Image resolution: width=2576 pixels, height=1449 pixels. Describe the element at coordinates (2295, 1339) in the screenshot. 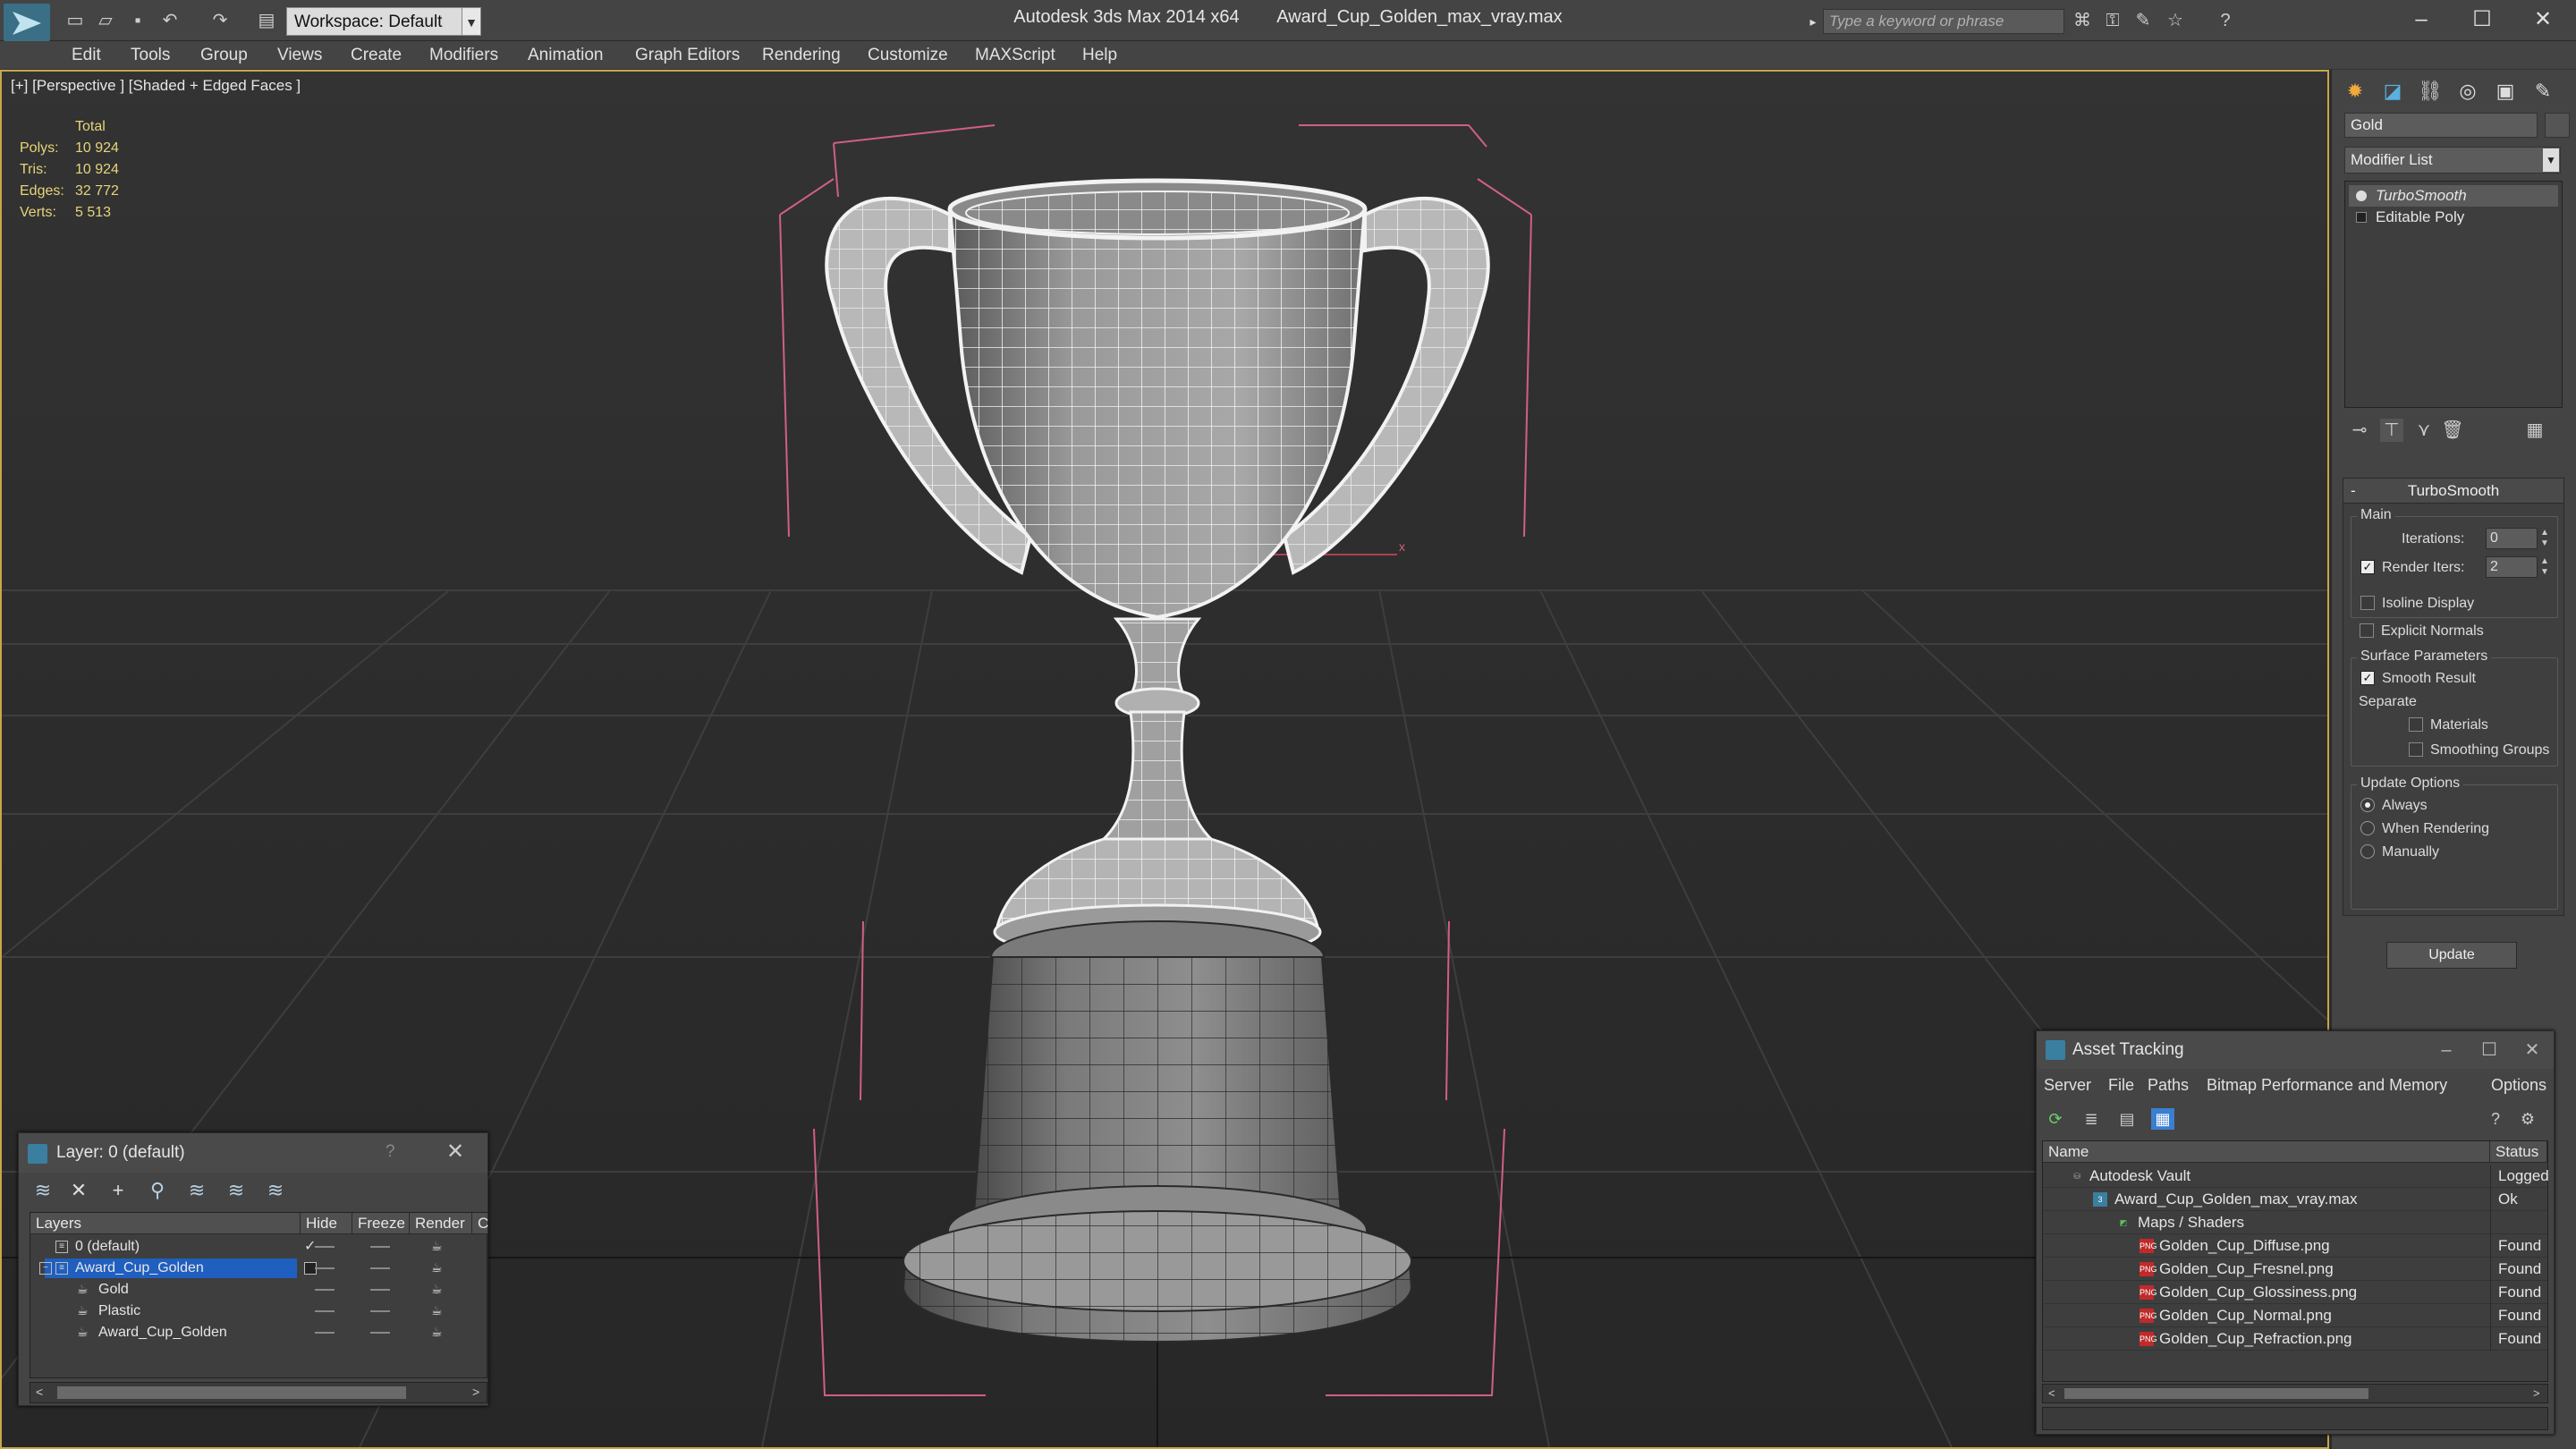

I see `asset-row: PNG Golden_Cup_Refraction.png Found` at that location.